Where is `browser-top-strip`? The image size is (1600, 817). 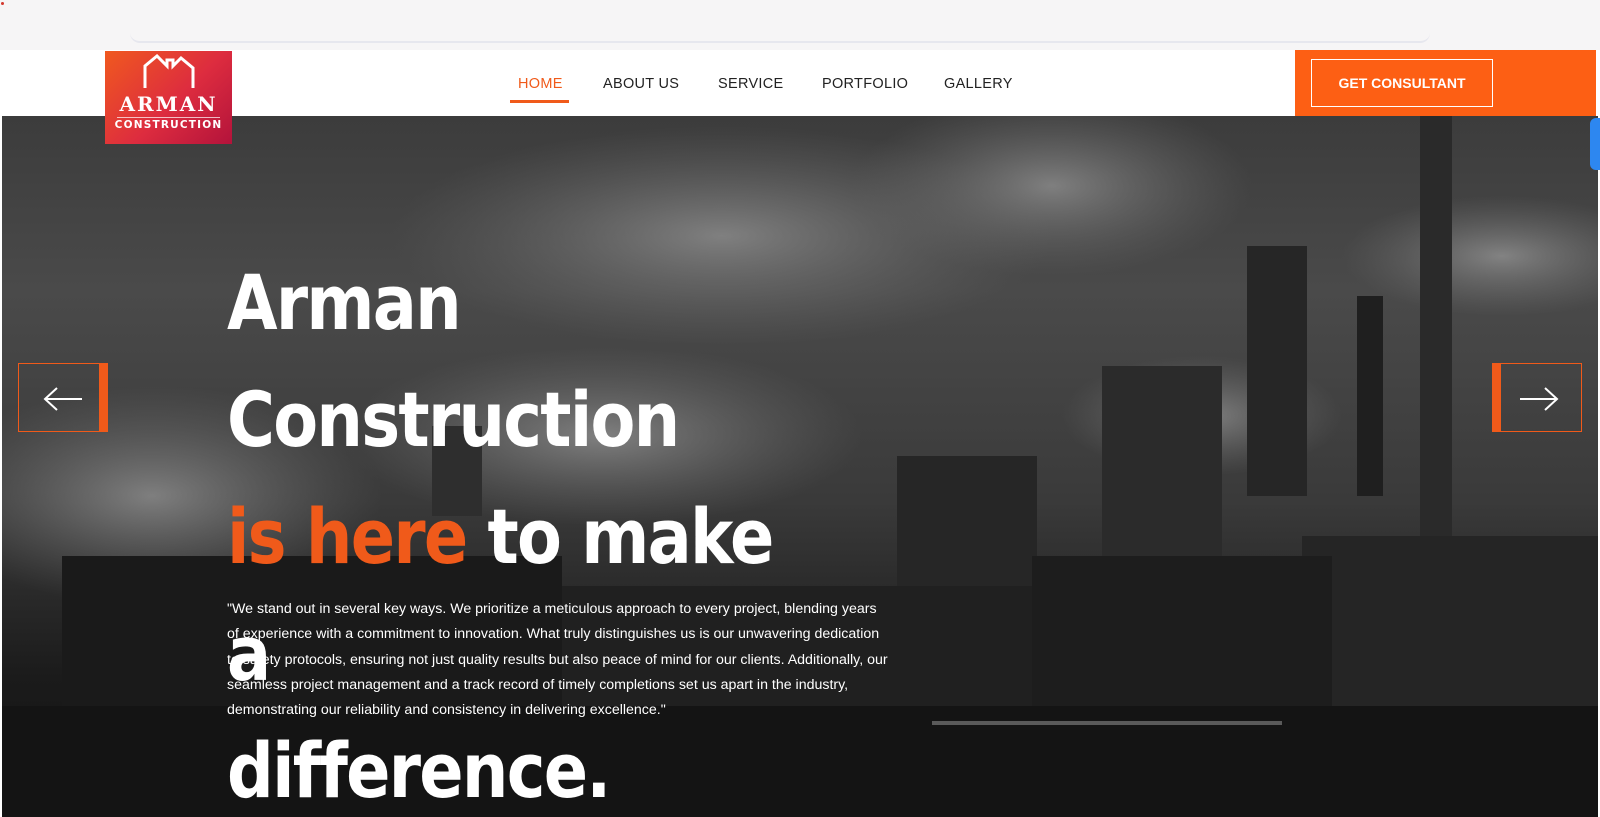
browser-top-strip is located at coordinates (800, 25).